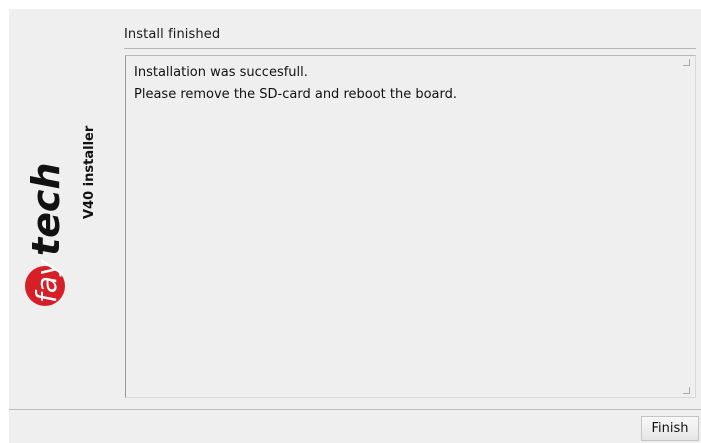 The width and height of the screenshot is (701, 443). I want to click on message-line-success: Installation was succesfull., so click(221, 72).